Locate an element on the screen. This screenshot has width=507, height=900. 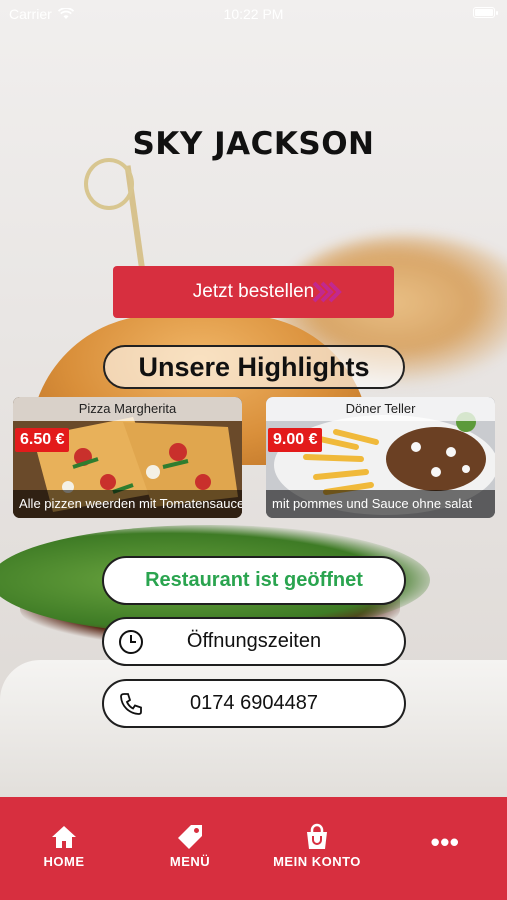
phone-button: 0174 6904487 is located at coordinates (254, 703).